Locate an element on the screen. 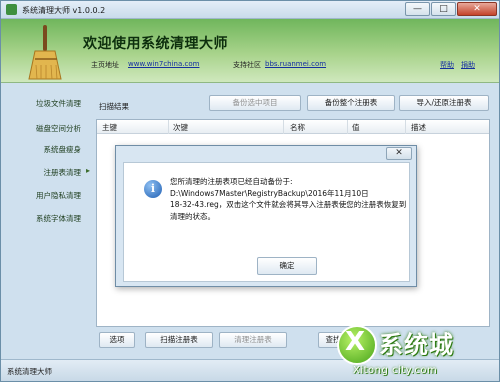 Image resolution: width=500 pixels, height=382 pixels. sidebar: 垃圾文件清理 磁盘空间分析 系统盘瘦身 注册表清理 用户隐私清理 系统字体清理 is located at coordinates (47, 221).